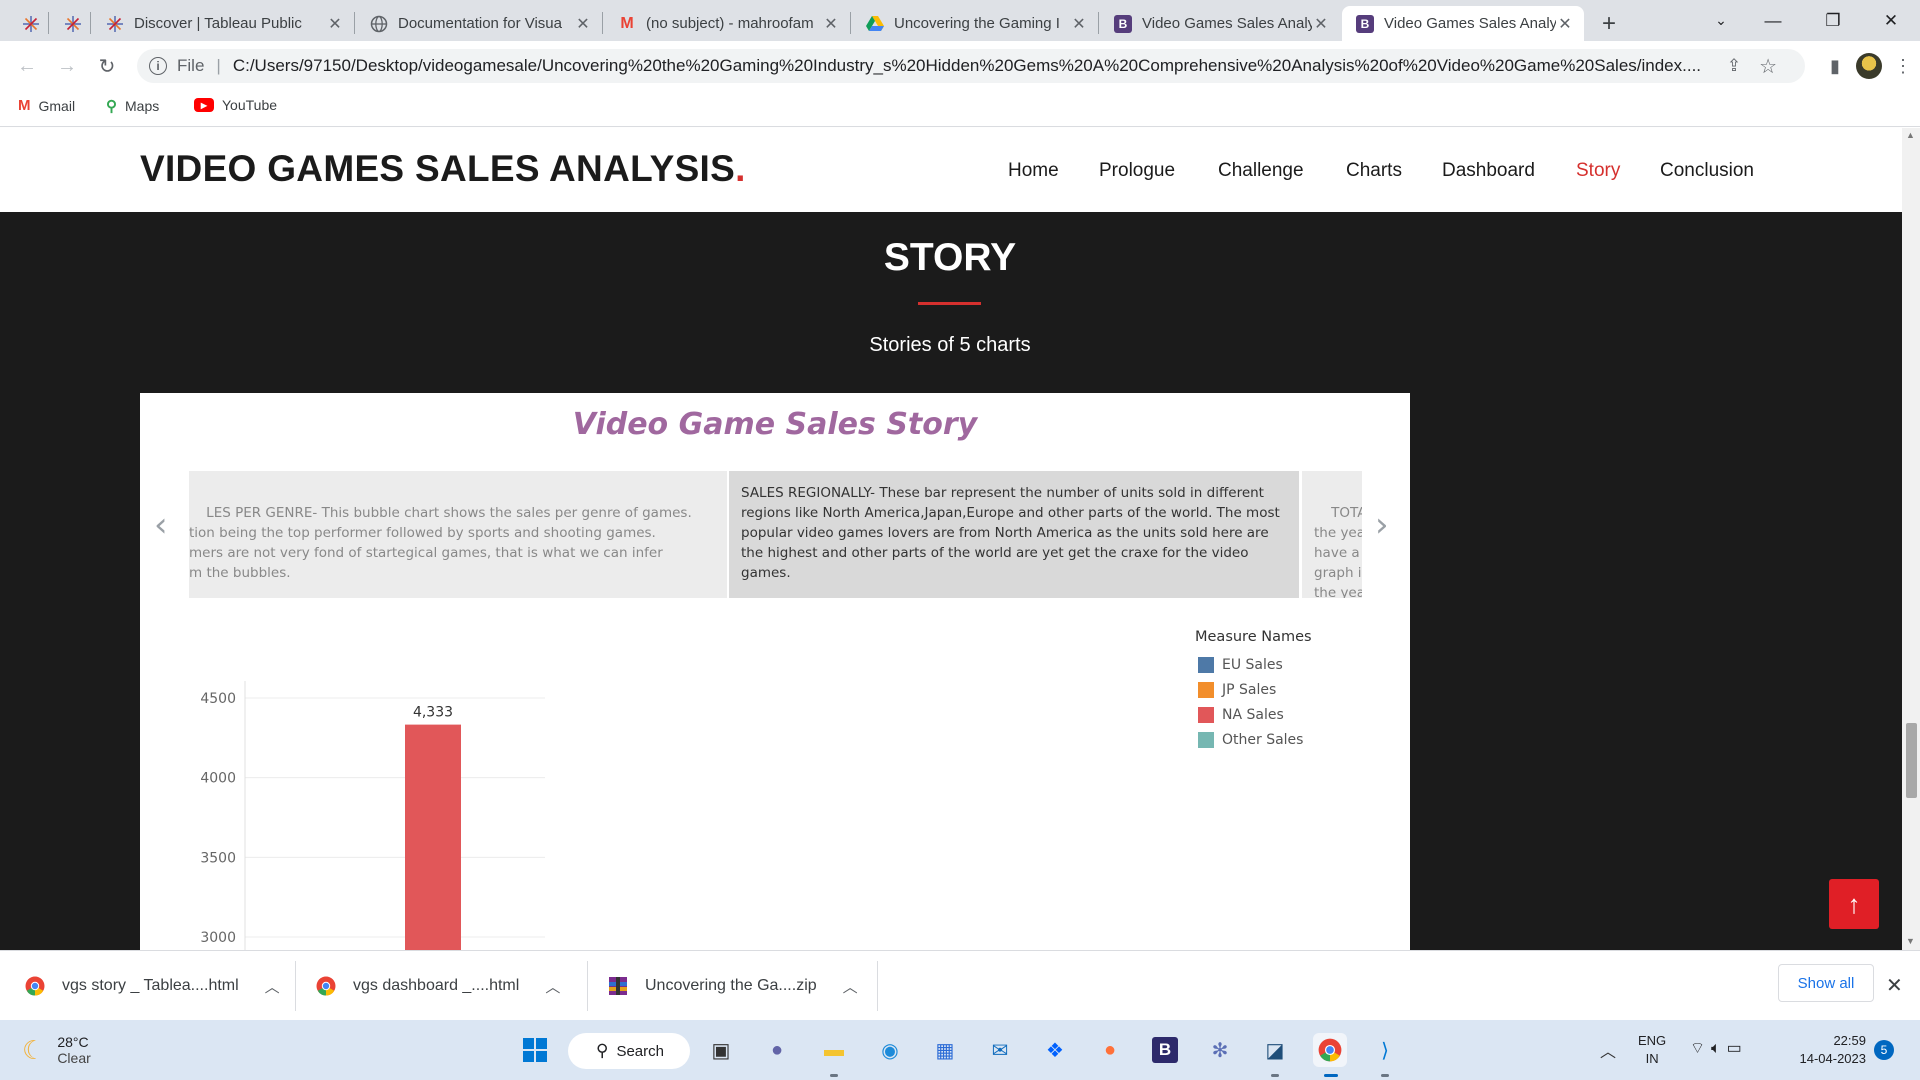 Image resolution: width=1920 pixels, height=1080 pixels. I want to click on tableau-icon: ✻, so click(1220, 1050).